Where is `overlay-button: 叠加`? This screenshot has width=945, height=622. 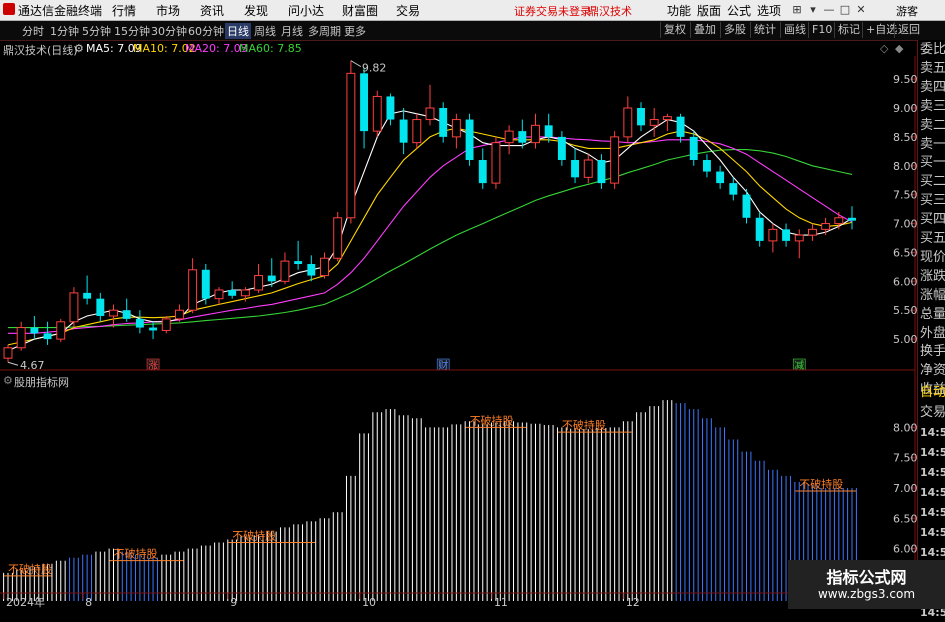 overlay-button: 叠加 is located at coordinates (703, 30).